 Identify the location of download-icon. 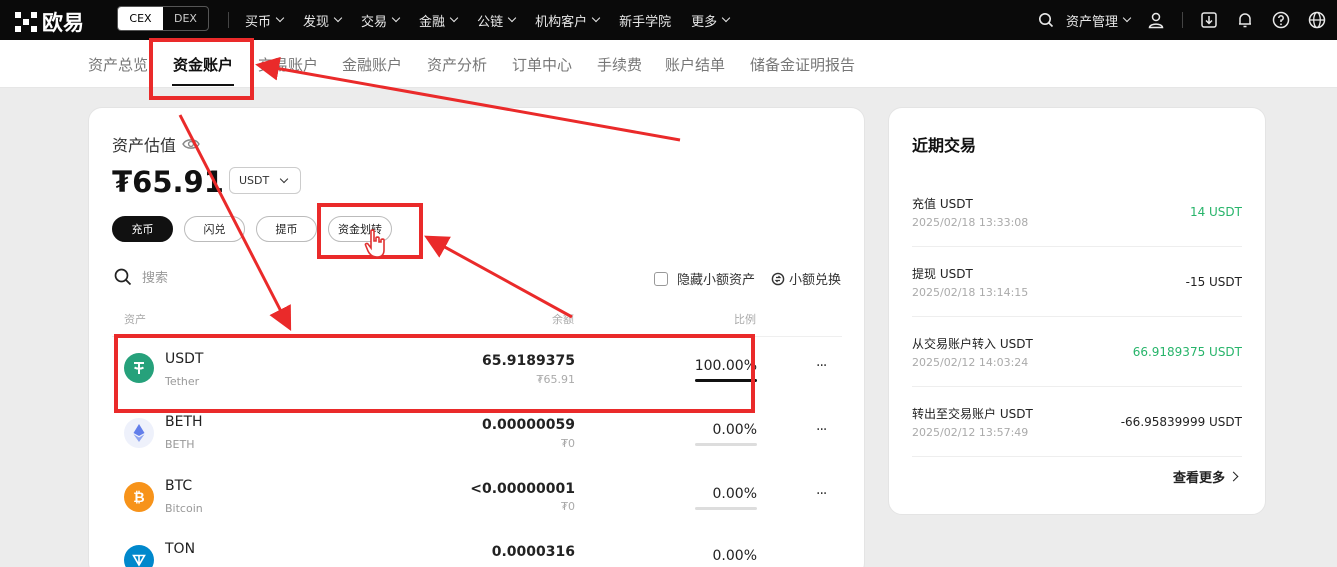
(1209, 20).